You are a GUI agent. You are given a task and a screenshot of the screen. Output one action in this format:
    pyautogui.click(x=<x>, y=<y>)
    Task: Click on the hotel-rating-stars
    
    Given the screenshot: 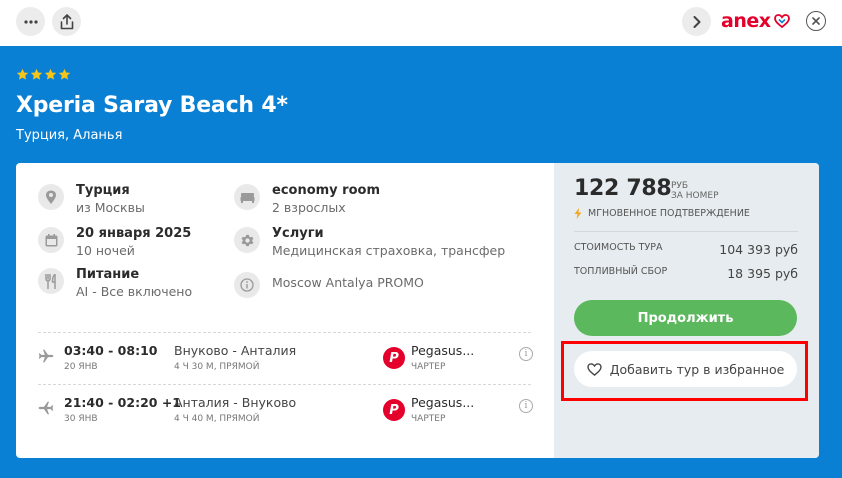 What is the action you would take?
    pyautogui.click(x=43, y=74)
    